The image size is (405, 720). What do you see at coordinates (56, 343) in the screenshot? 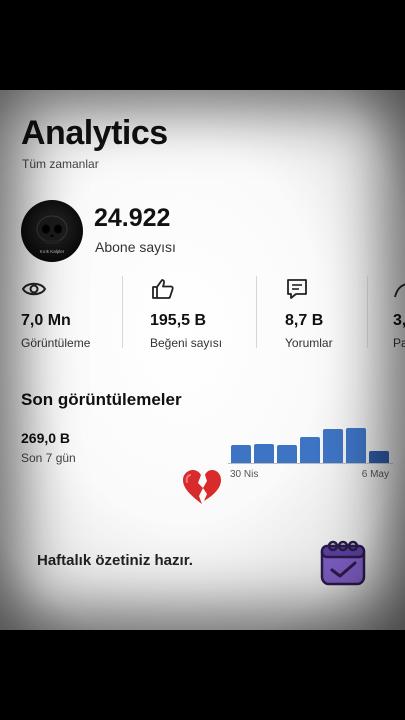
I see `stat-label: Görüntüleme` at bounding box center [56, 343].